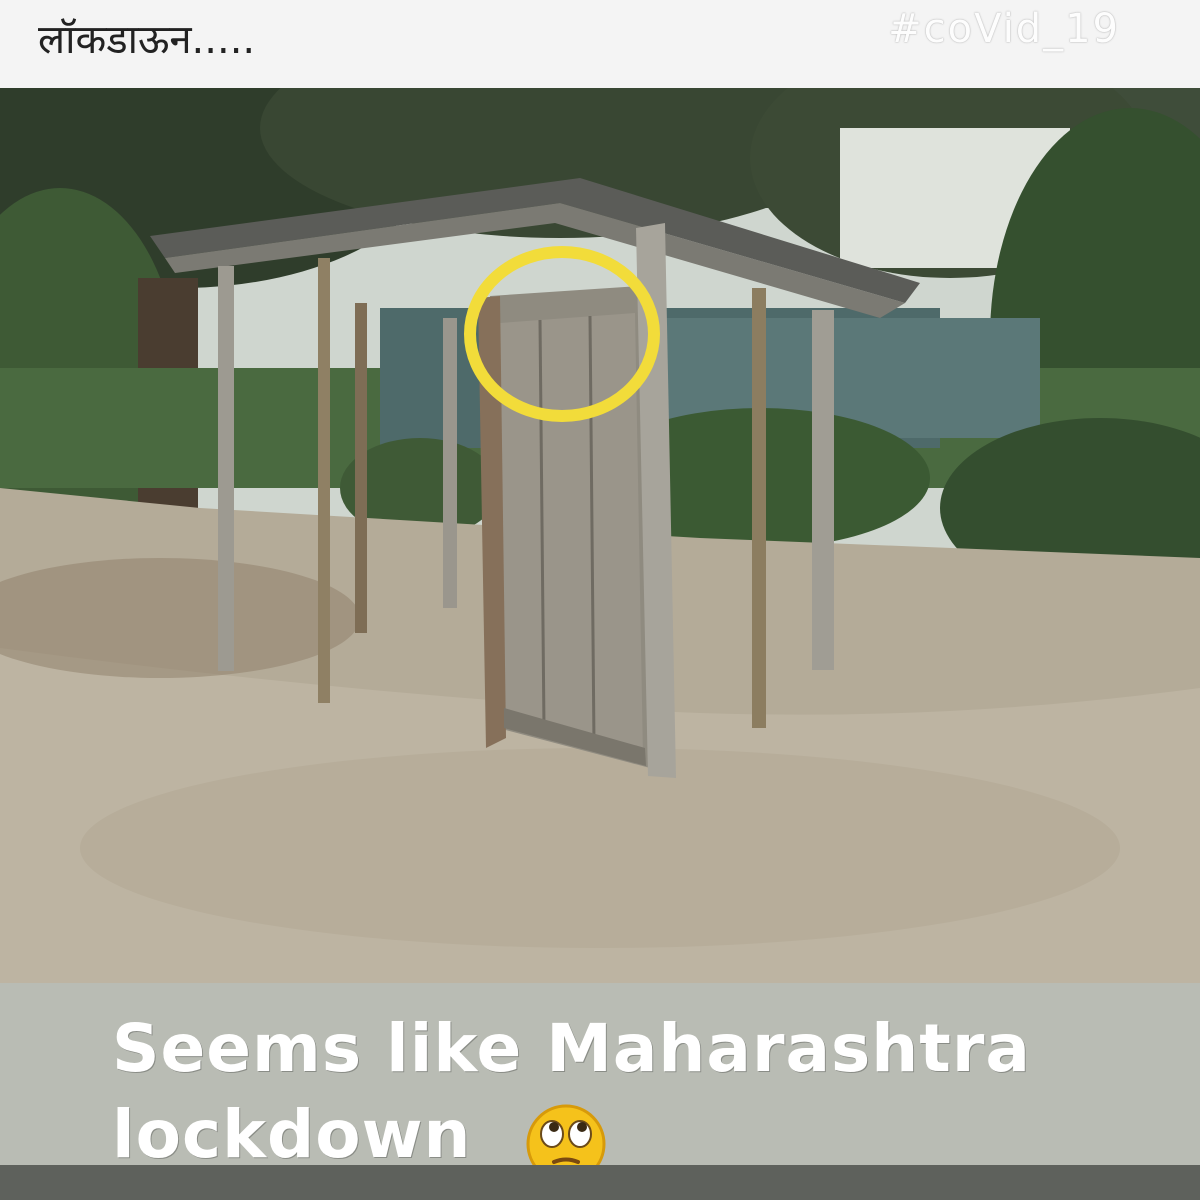  I want to click on caption-line-2: lockdown, so click(292, 1134).